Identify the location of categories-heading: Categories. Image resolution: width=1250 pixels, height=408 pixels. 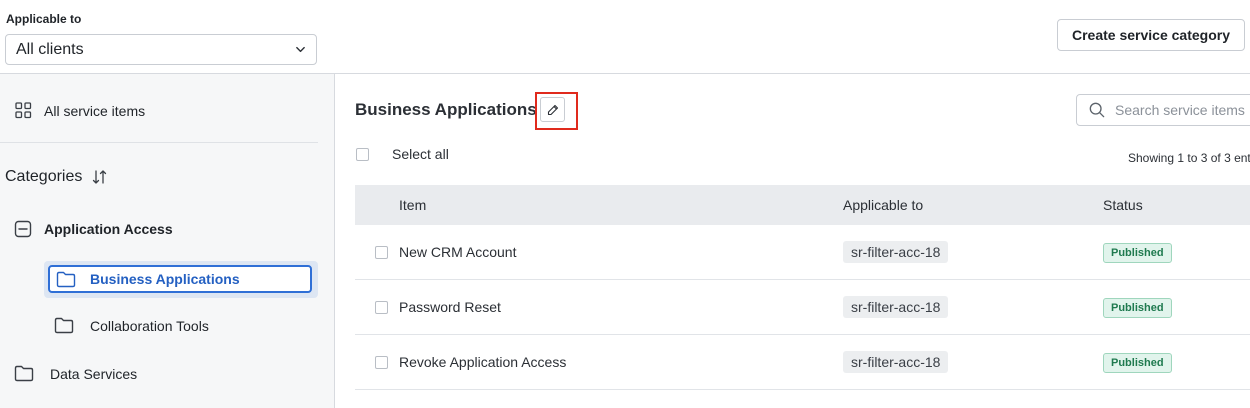
(56, 177).